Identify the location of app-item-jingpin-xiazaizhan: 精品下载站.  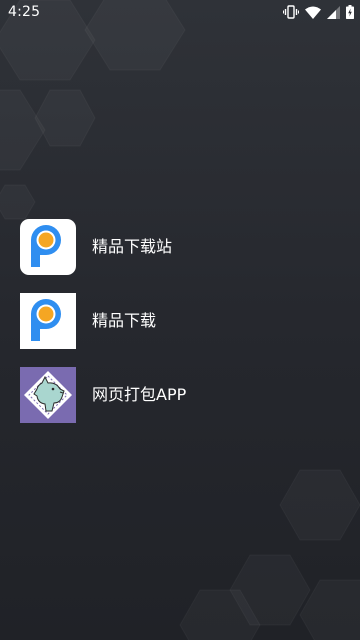
(180, 247).